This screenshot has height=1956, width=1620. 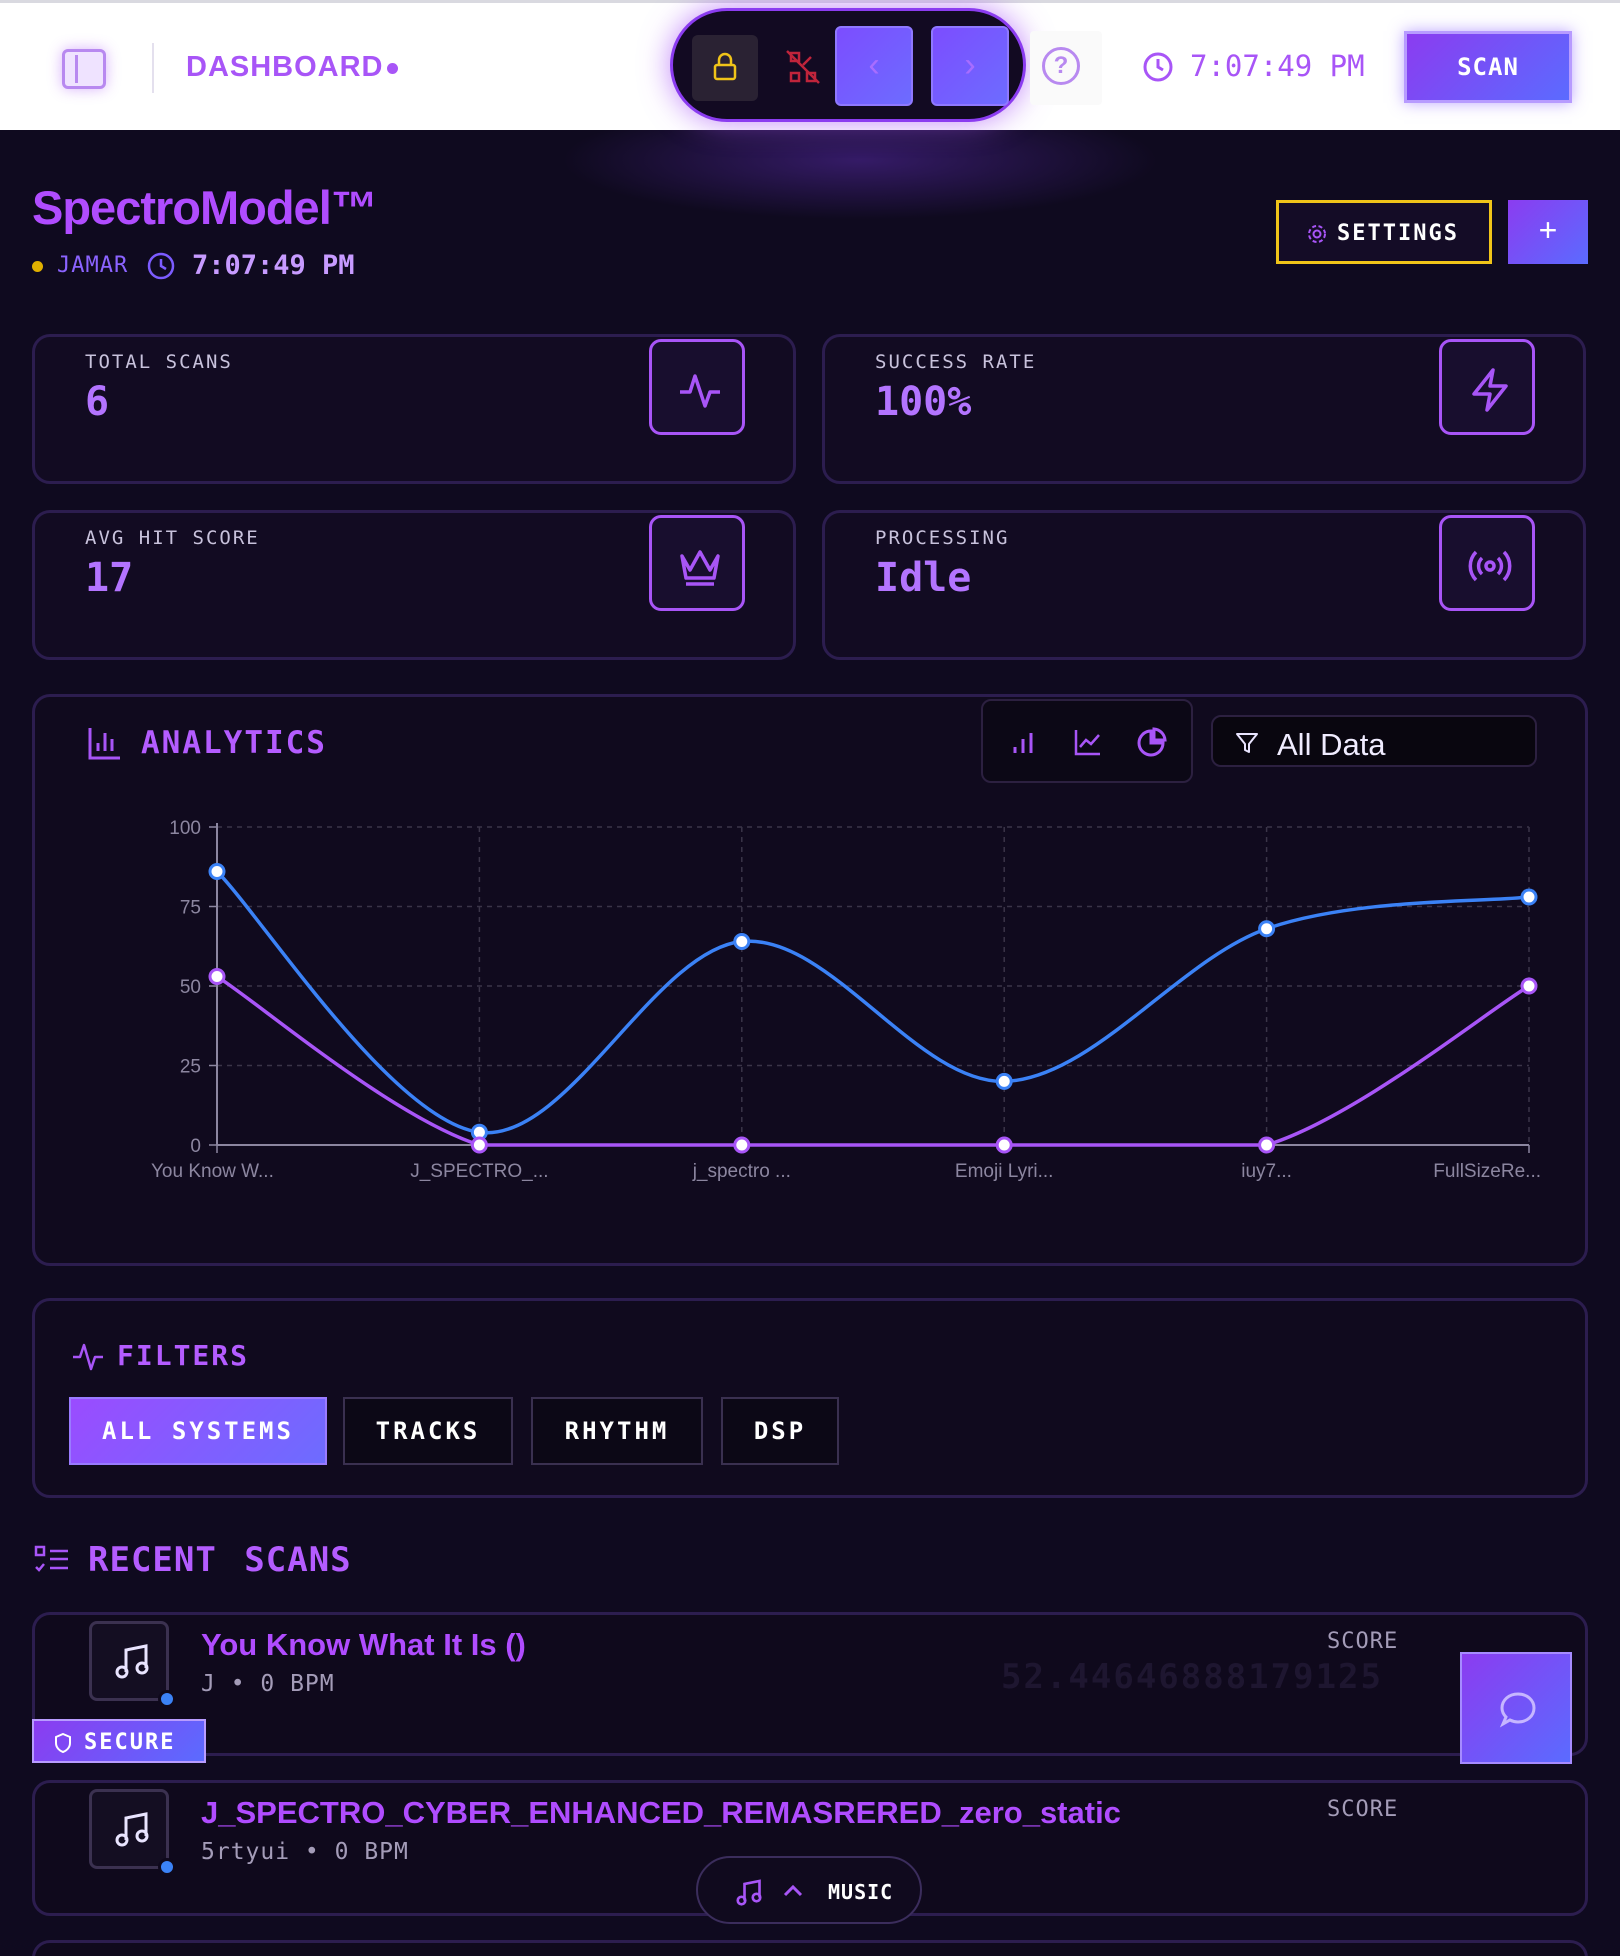 I want to click on filters-panel: FILTERS ALL SYSTEMS TRACKS RHYTHM DSP, so click(x=810, y=1398).